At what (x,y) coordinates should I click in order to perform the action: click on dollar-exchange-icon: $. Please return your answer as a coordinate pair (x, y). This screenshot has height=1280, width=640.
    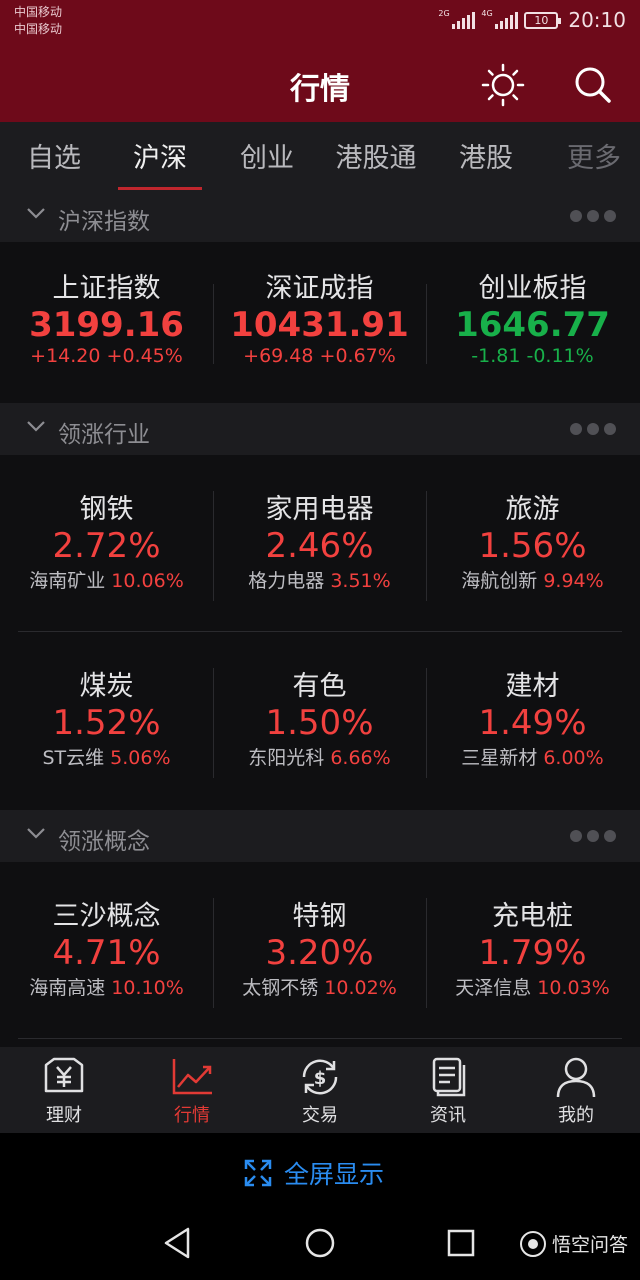
    Looking at the image, I should click on (320, 1077).